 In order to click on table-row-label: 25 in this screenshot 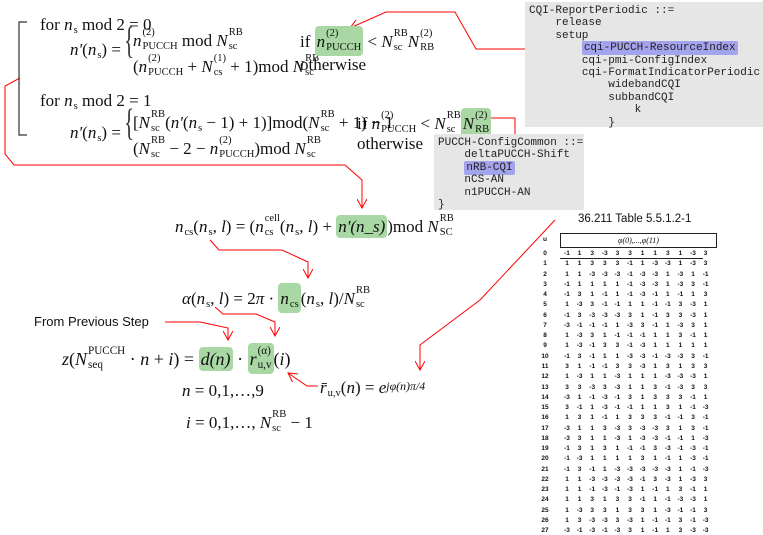, I will do `click(545, 510)`.